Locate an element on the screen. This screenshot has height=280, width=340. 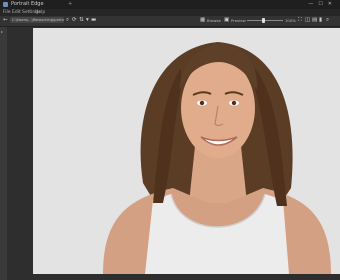
window-controls: —☐✕ is located at coordinates (322, 4).